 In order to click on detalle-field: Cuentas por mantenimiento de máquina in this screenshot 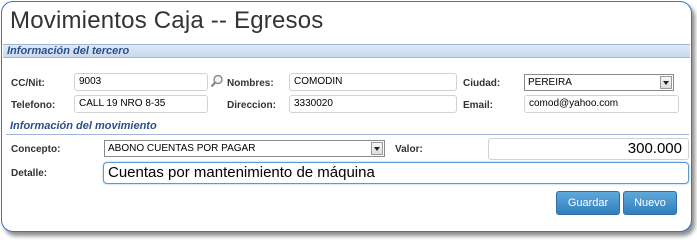, I will do `click(396, 173)`.